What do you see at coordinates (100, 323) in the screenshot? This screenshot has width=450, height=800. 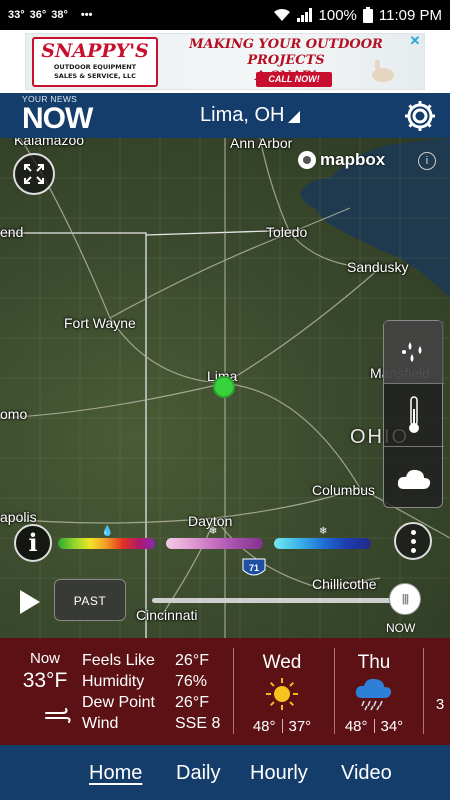 I see `city-label: Fort Wayne` at bounding box center [100, 323].